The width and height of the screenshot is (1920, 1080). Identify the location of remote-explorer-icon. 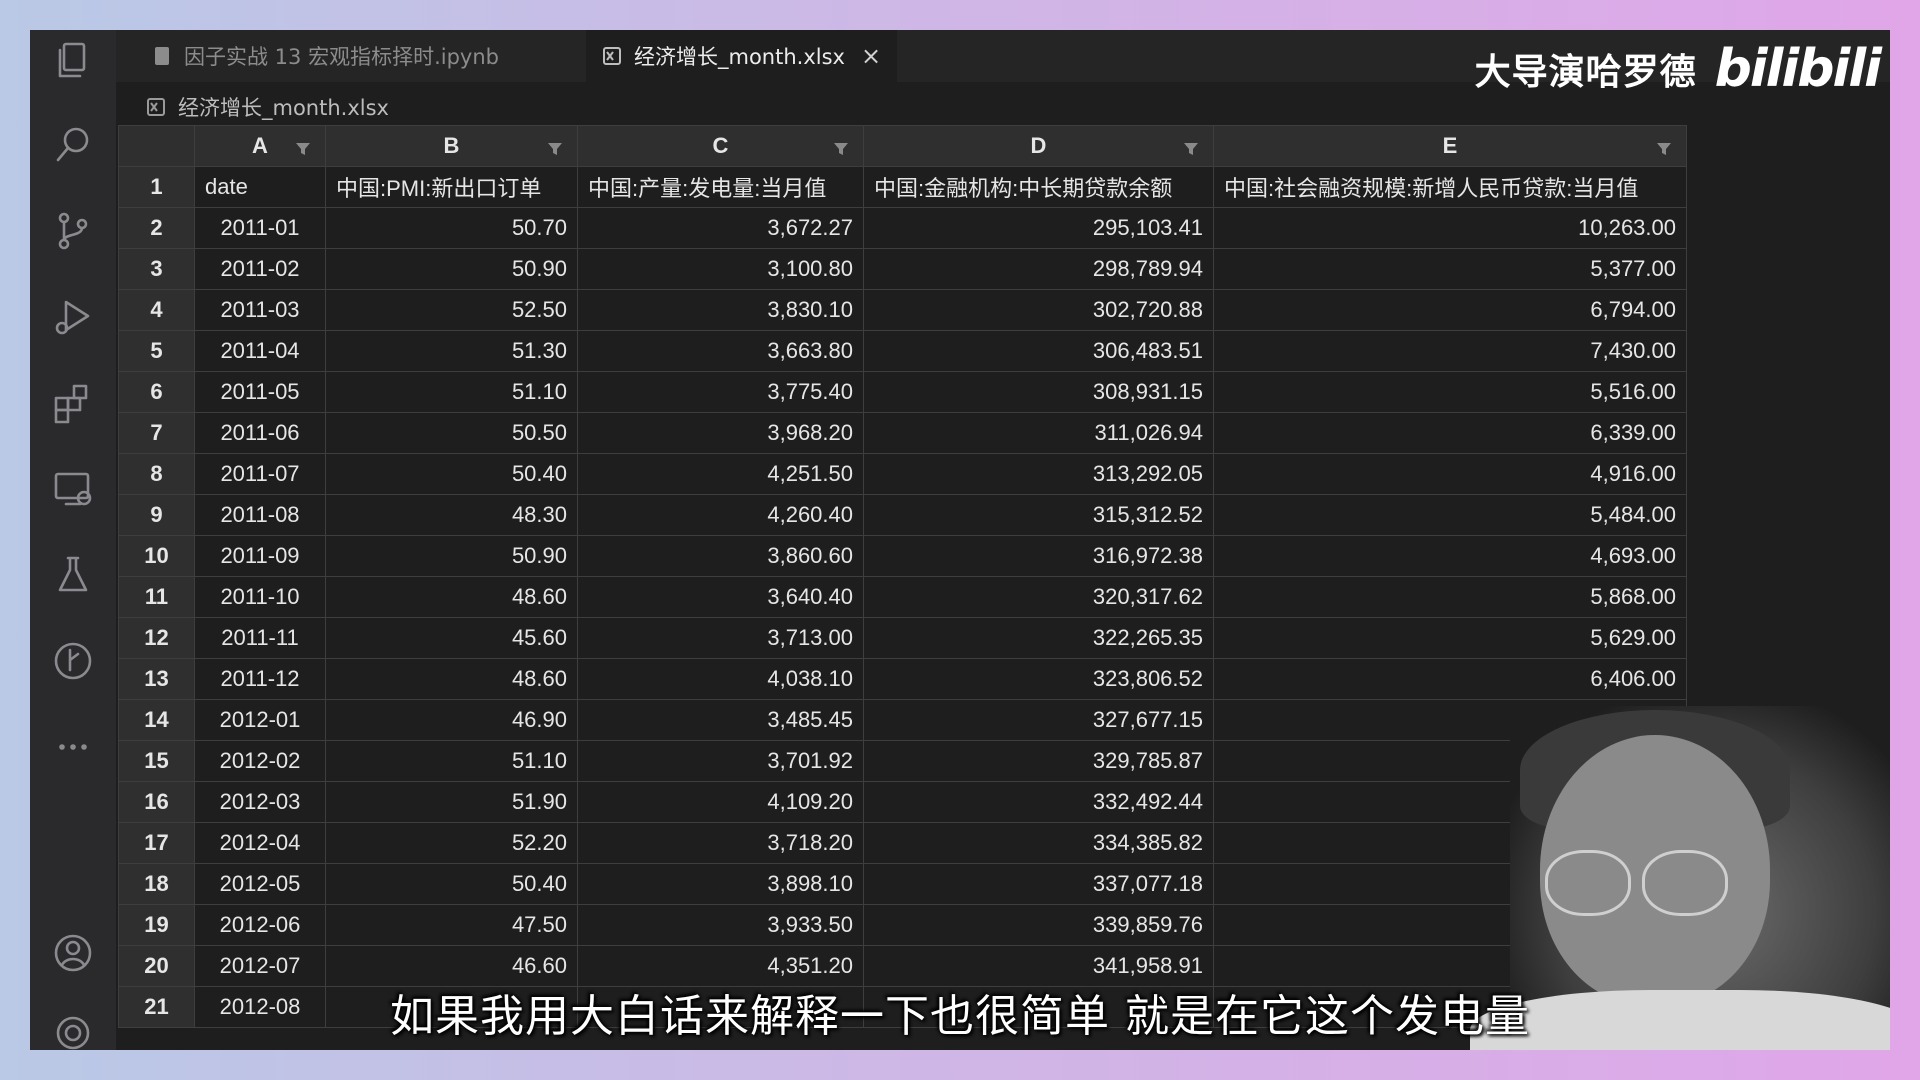
(73, 489).